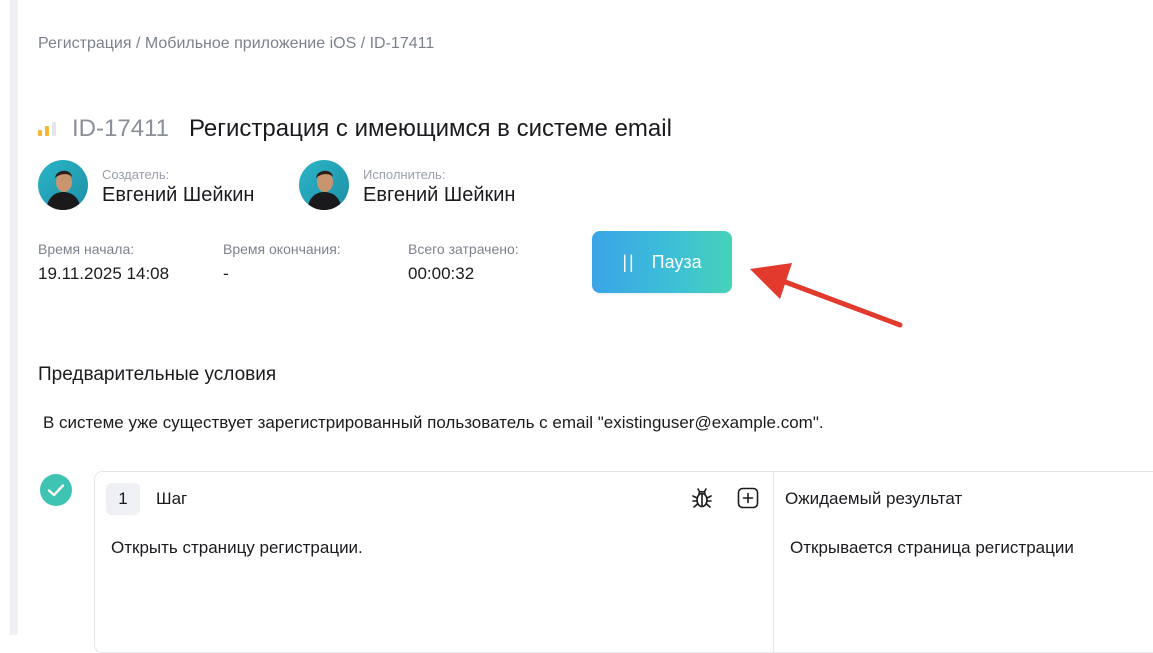 Image resolution: width=1153 pixels, height=653 pixels. What do you see at coordinates (282, 262) in the screenshot?
I see `end-time: Время окончания: -` at bounding box center [282, 262].